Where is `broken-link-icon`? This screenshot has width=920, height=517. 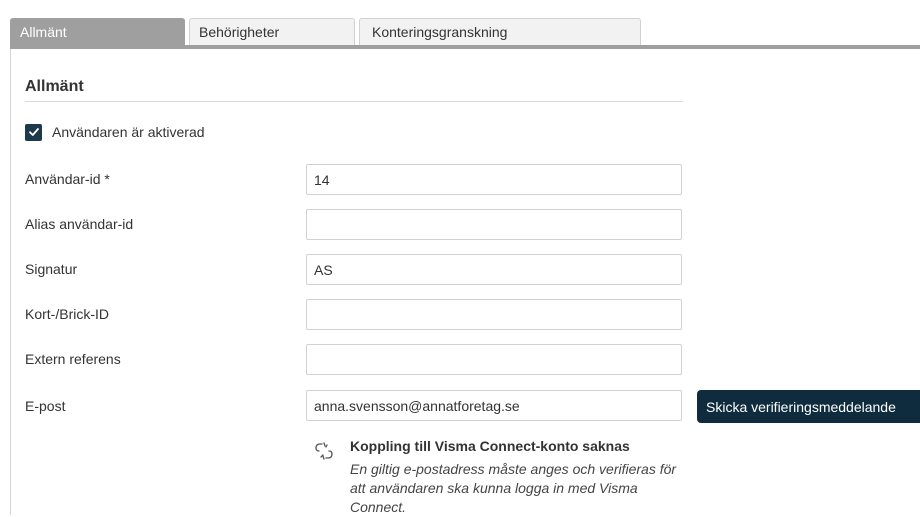 broken-link-icon is located at coordinates (324, 451).